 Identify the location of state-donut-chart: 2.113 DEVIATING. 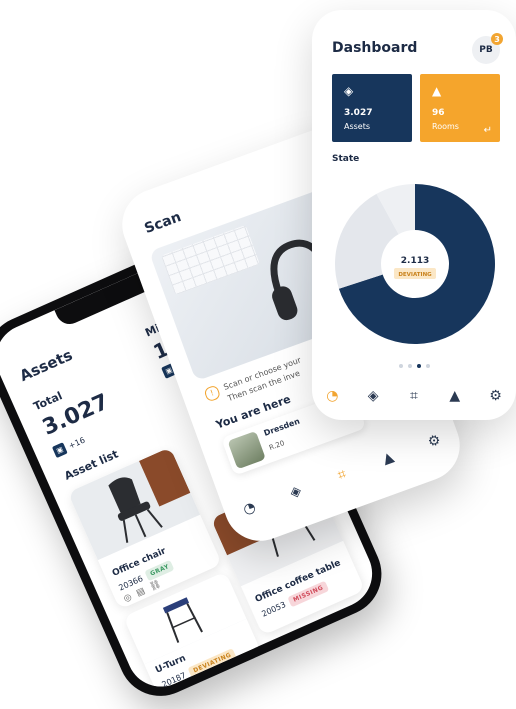
(415, 262).